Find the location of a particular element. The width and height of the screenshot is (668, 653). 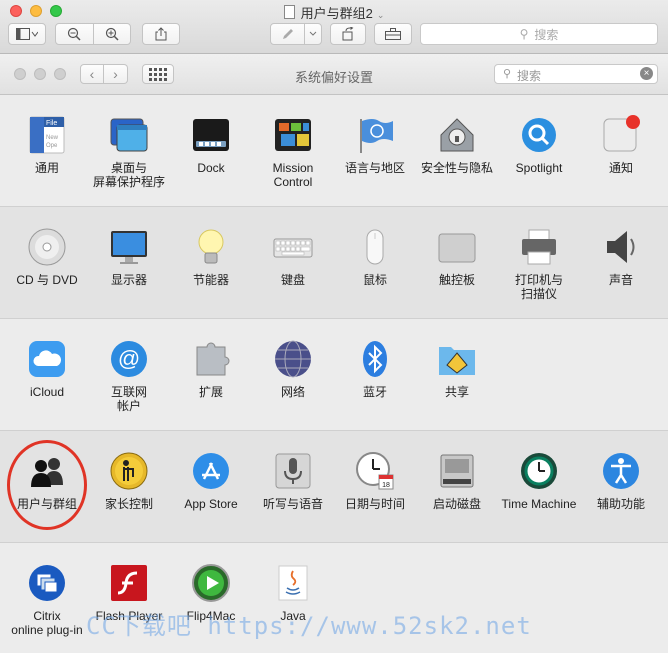

toolbox-button is located at coordinates (393, 34).